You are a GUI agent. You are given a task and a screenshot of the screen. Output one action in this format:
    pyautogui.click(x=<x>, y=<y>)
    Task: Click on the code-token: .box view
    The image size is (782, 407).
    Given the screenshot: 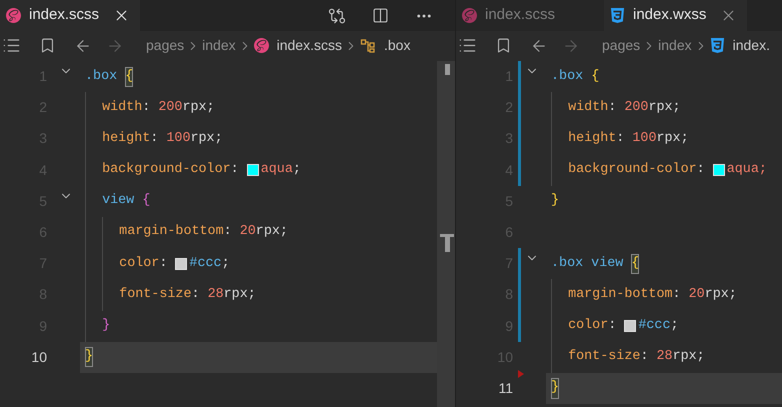 What is the action you would take?
    pyautogui.click(x=587, y=263)
    